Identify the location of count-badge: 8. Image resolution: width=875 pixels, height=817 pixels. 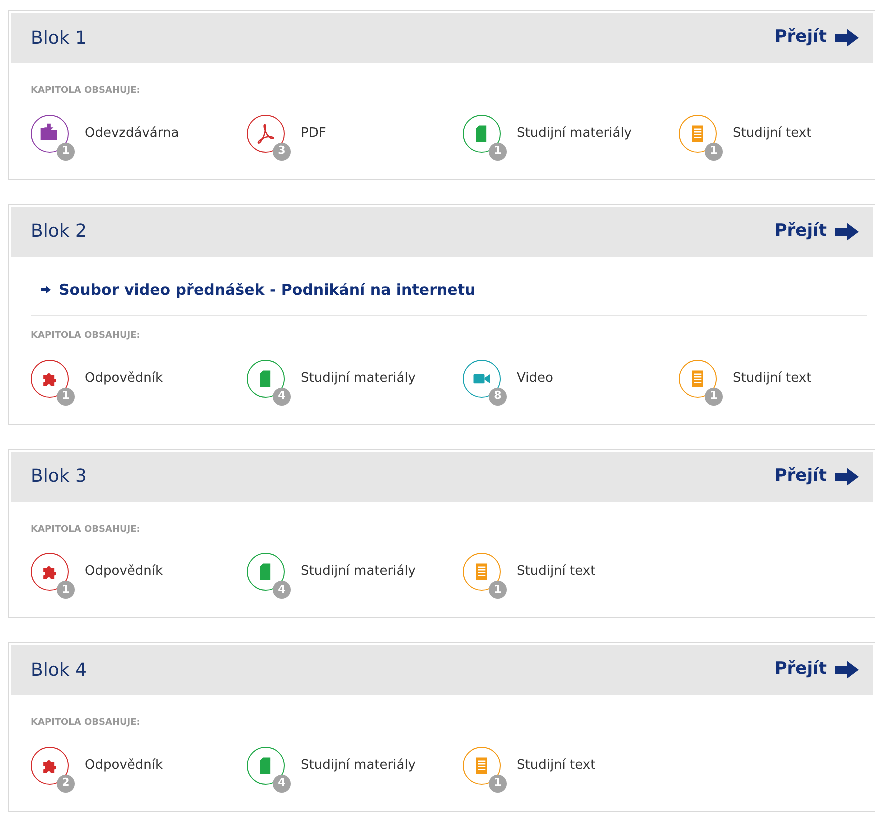
(498, 397).